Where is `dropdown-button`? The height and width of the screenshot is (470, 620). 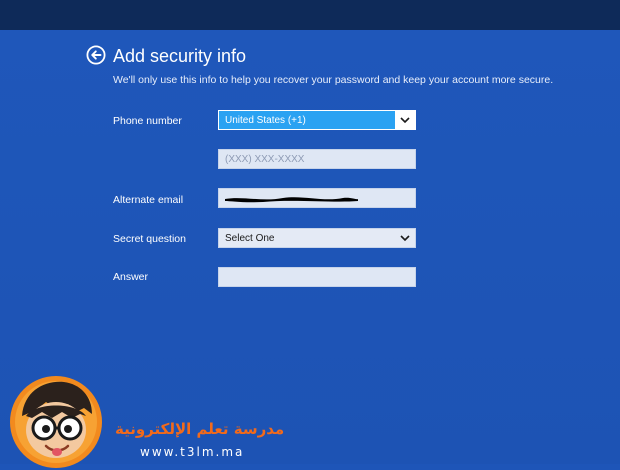 dropdown-button is located at coordinates (405, 120).